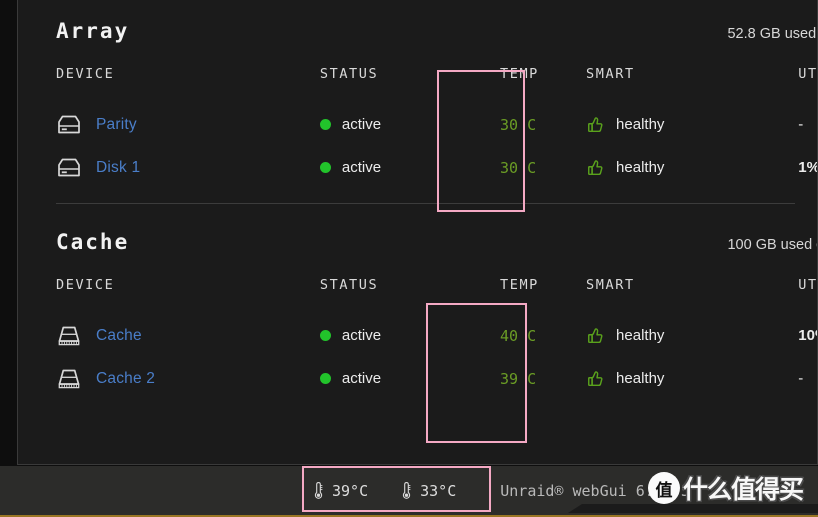 The width and height of the screenshot is (818, 517). I want to click on array-usage-text: 52.8 GB used of 4 T, so click(772, 34).